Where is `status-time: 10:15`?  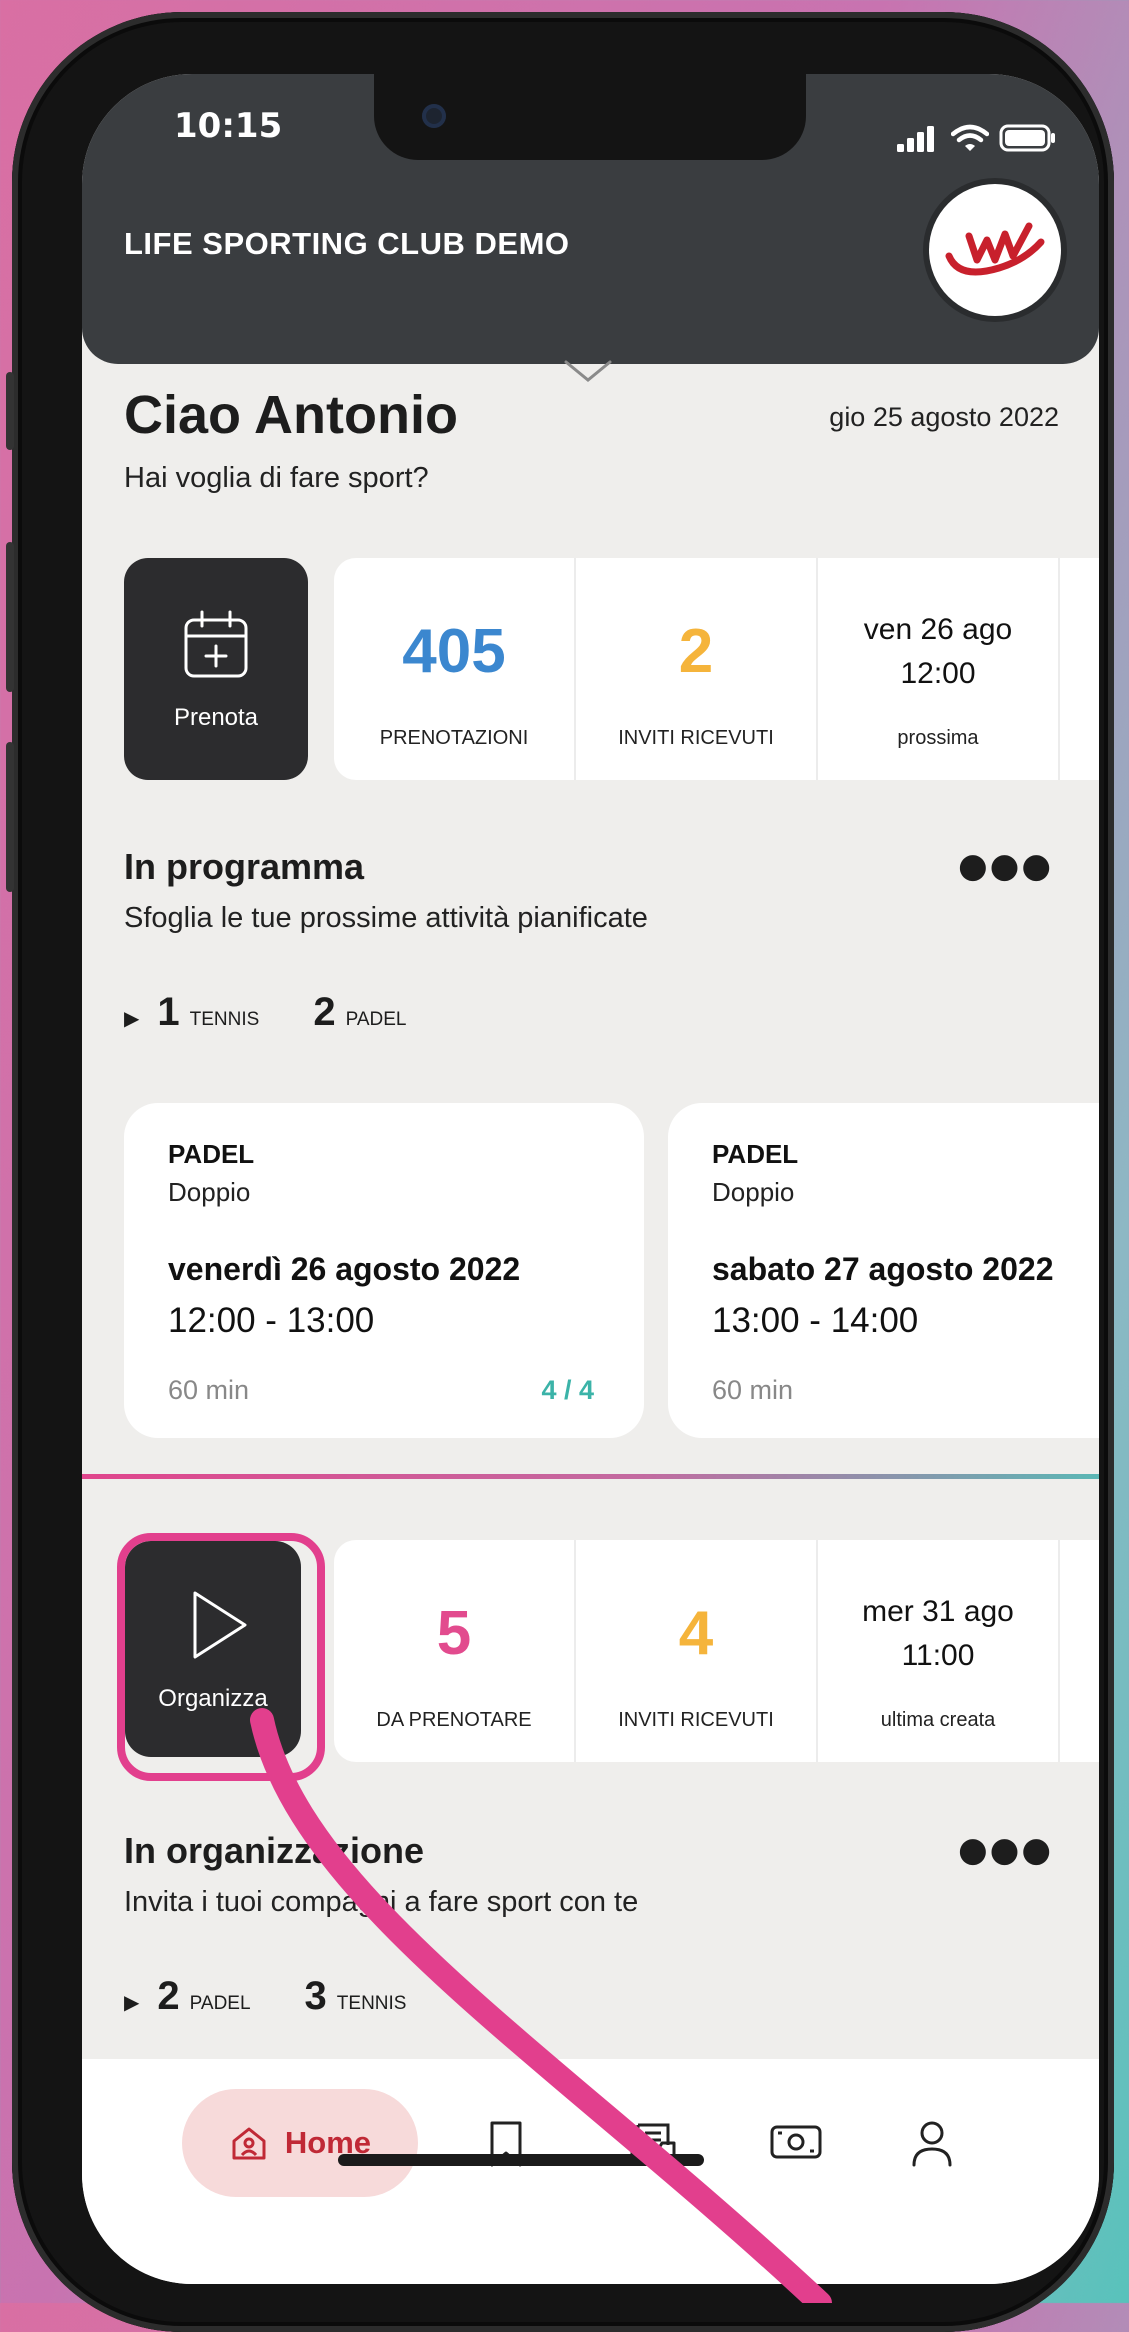 status-time: 10:15 is located at coordinates (228, 126).